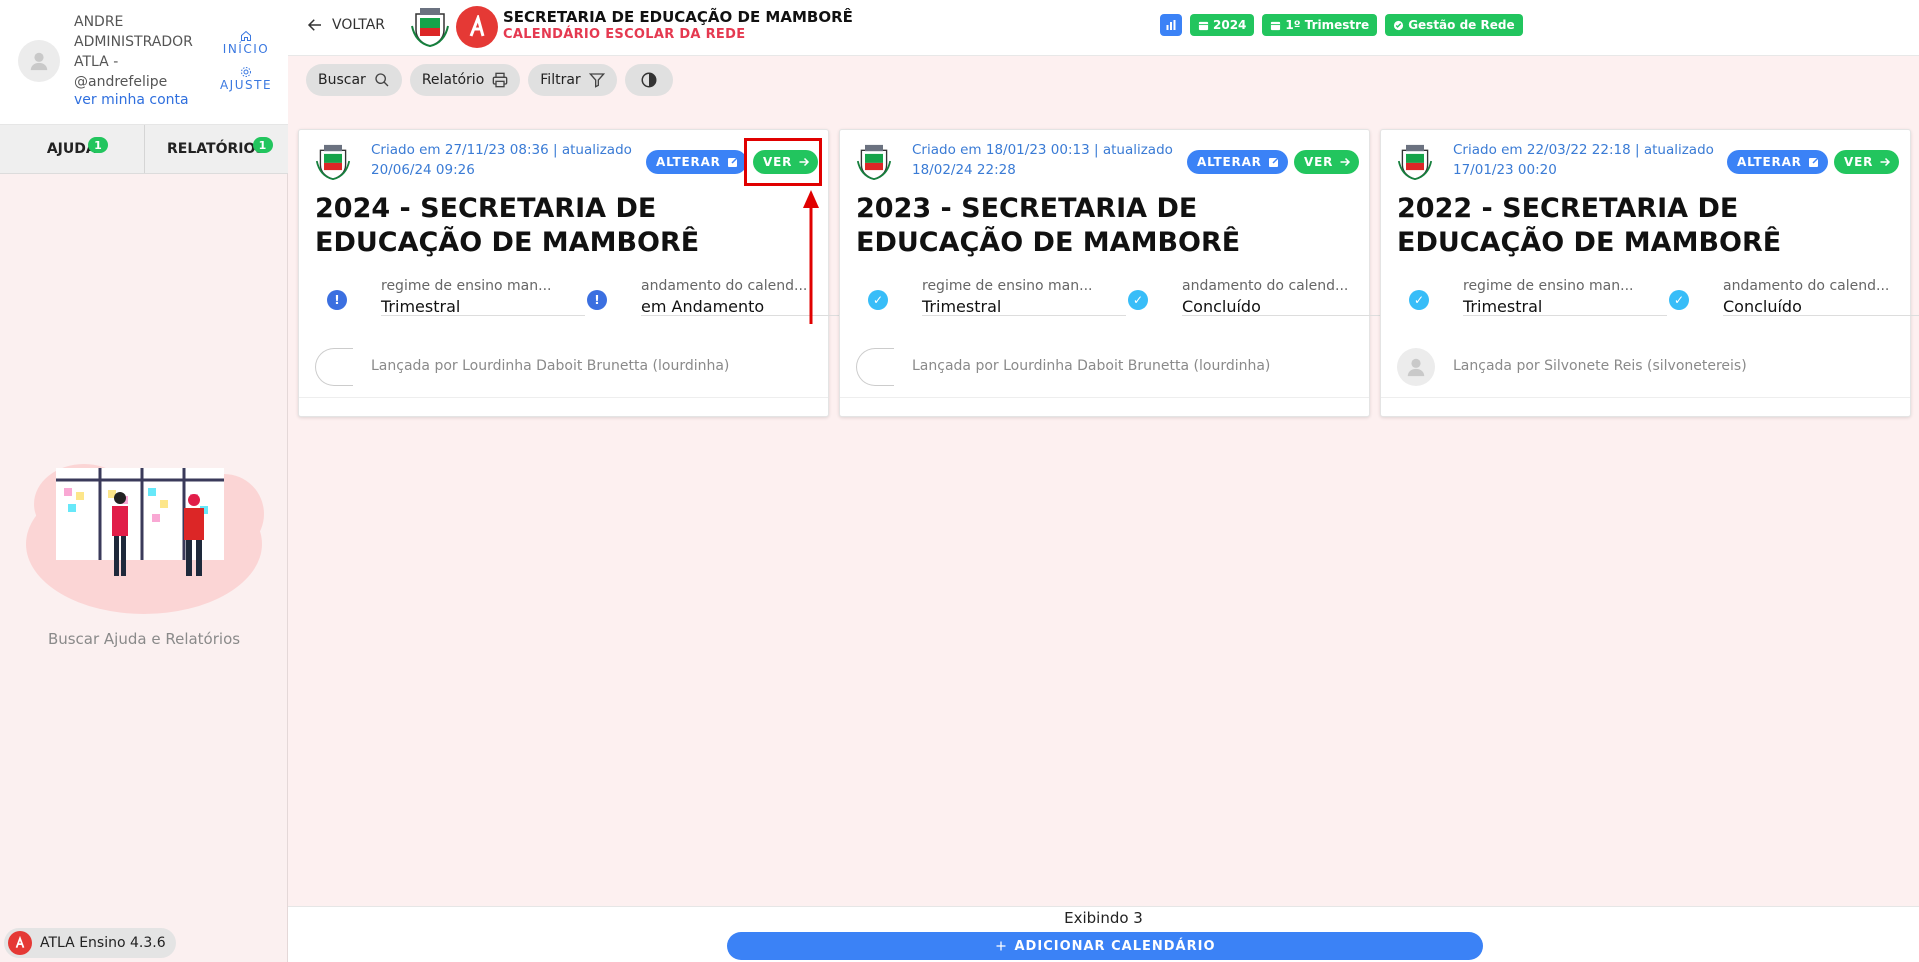  What do you see at coordinates (345, 25) in the screenshot?
I see `back-button: VOLTAR` at bounding box center [345, 25].